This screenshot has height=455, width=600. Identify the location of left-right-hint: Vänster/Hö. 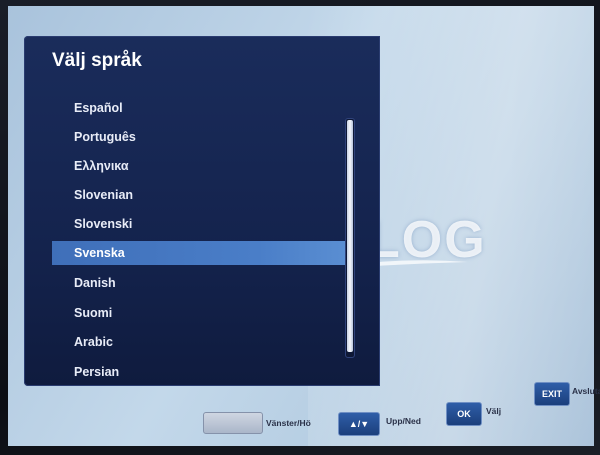
(288, 423).